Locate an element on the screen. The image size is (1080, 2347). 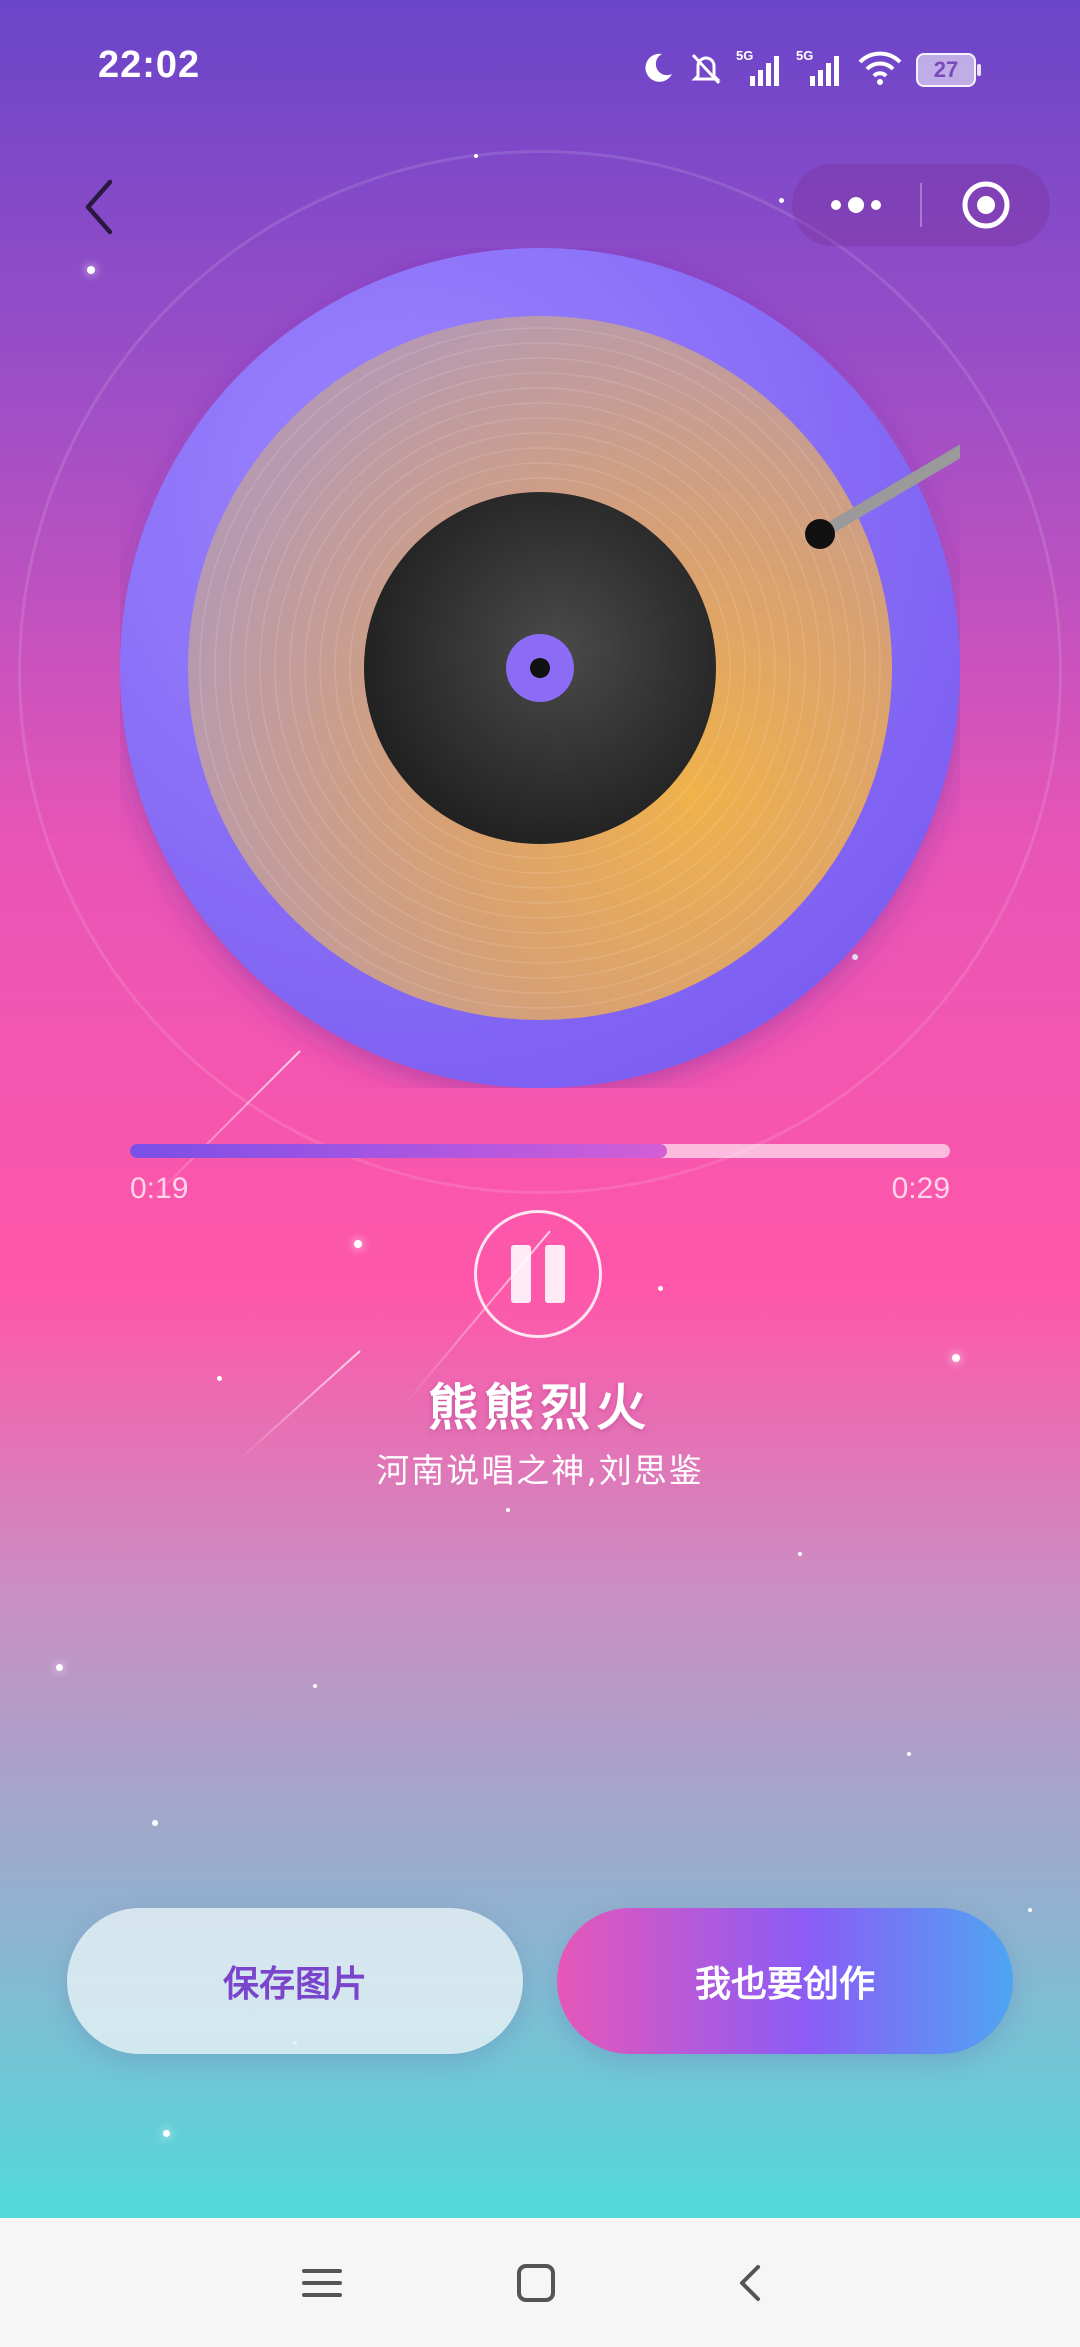
miniprogram-capsule is located at coordinates (921, 205).